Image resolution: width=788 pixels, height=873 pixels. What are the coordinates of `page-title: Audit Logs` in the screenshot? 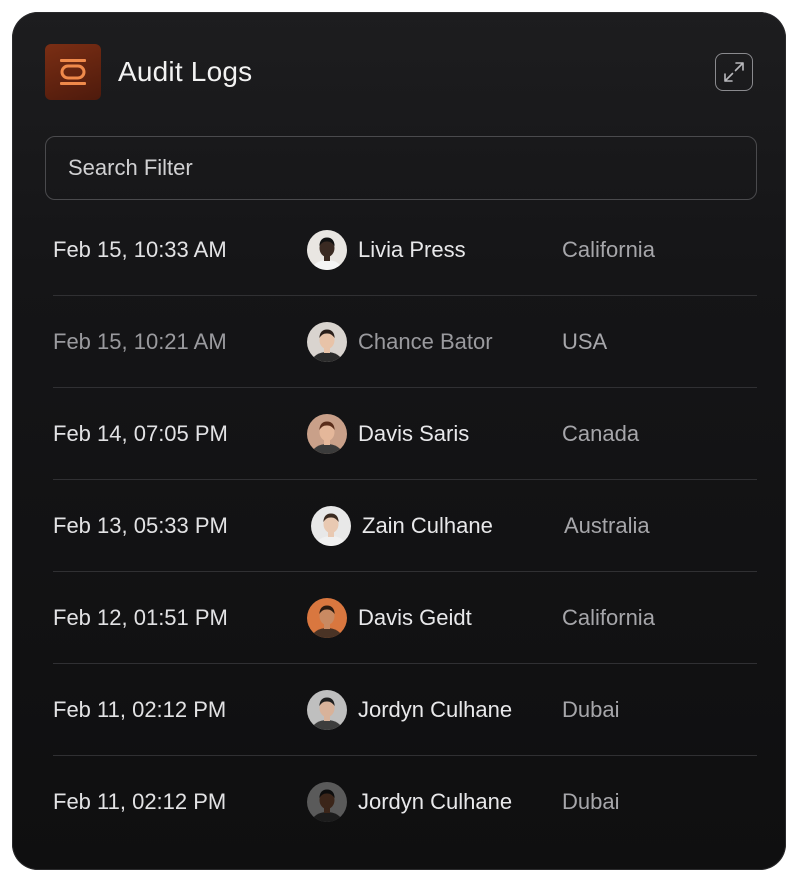 It's located at (185, 71).